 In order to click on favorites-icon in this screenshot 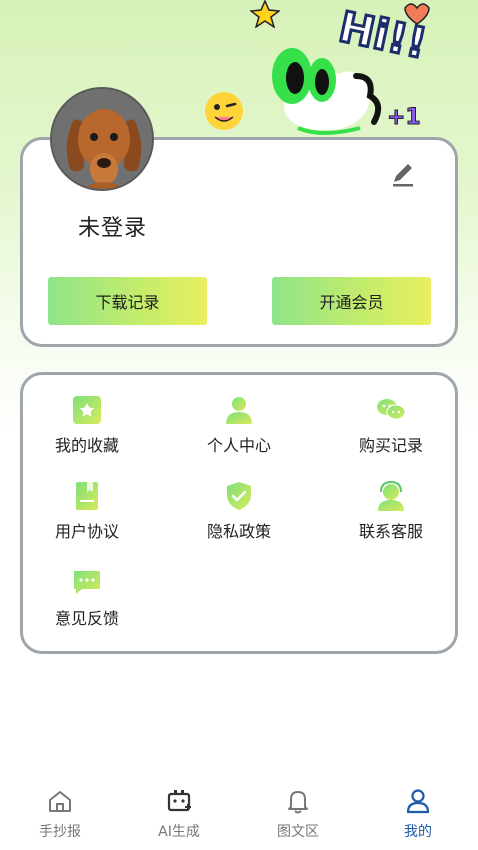, I will do `click(87, 410)`.